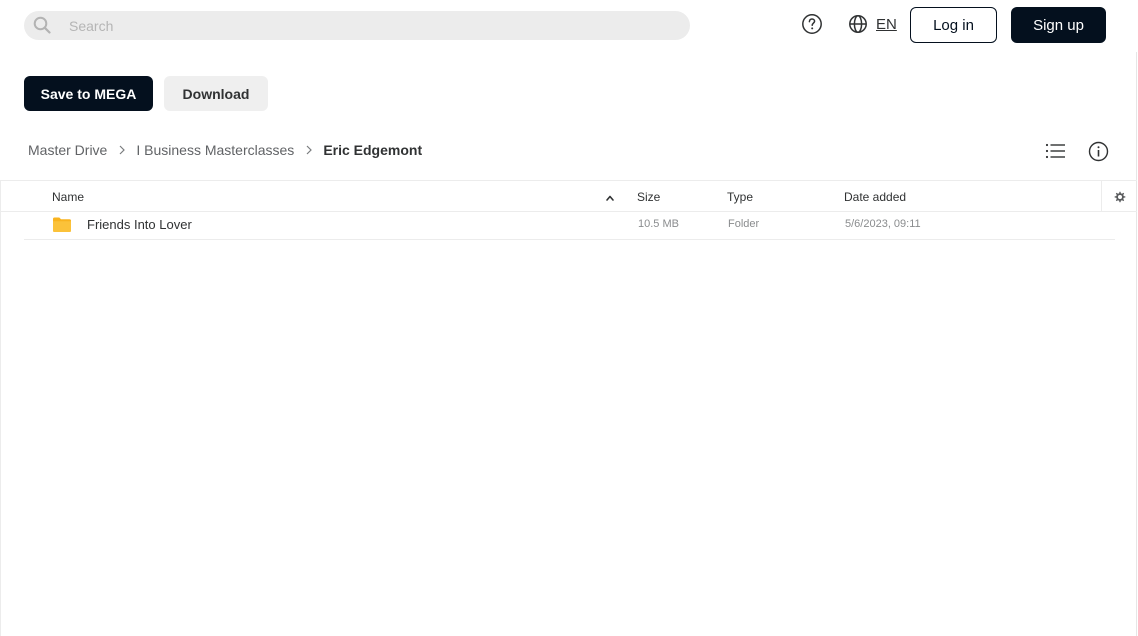 The height and width of the screenshot is (636, 1138). Describe the element at coordinates (744, 224) in the screenshot. I see `file-type: Folder` at that location.